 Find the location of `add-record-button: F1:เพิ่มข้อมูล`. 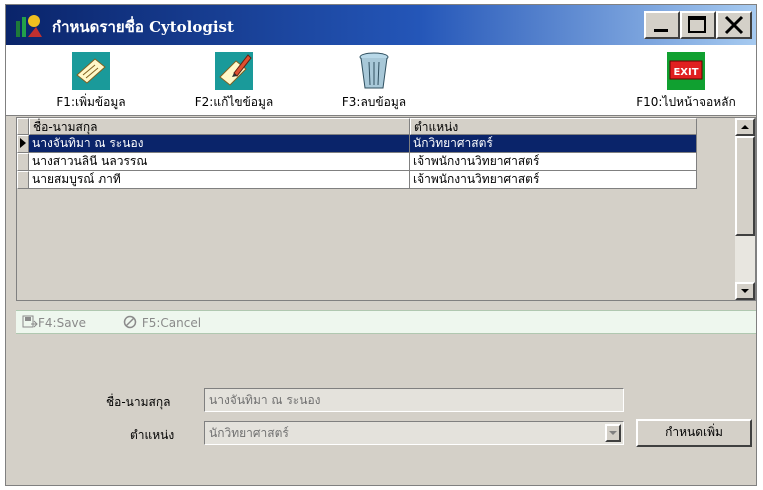

add-record-button: F1:เพิ่มข้อมูล is located at coordinates (91, 80).